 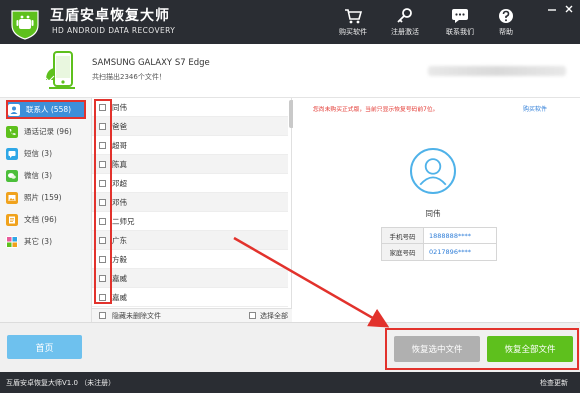 What do you see at coordinates (190, 145) in the screenshot?
I see `list-item: 超哥` at bounding box center [190, 145].